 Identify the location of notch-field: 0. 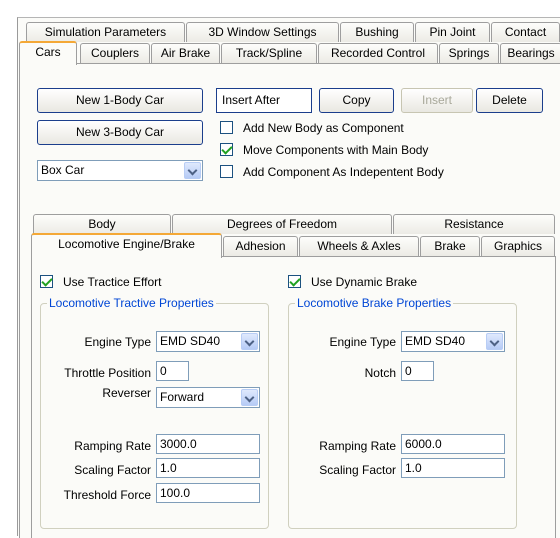
(417, 371).